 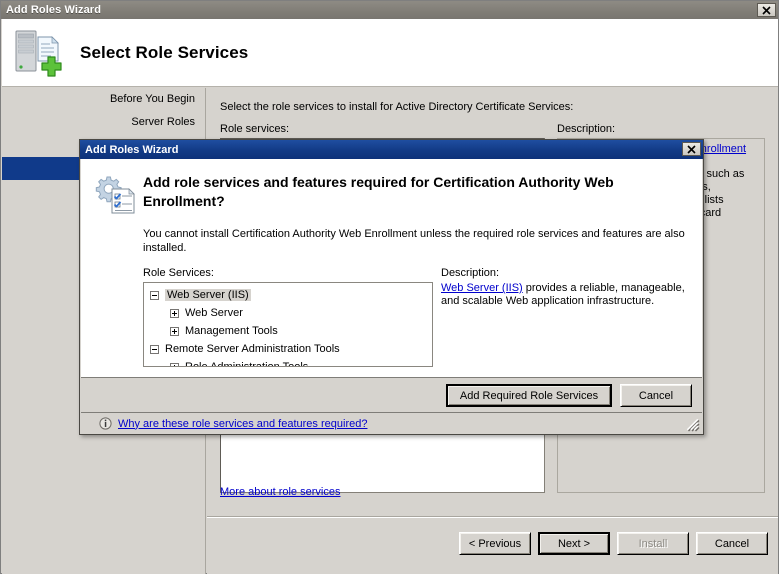 I want to click on more-about-role-services-link: More about role services, so click(x=280, y=492).